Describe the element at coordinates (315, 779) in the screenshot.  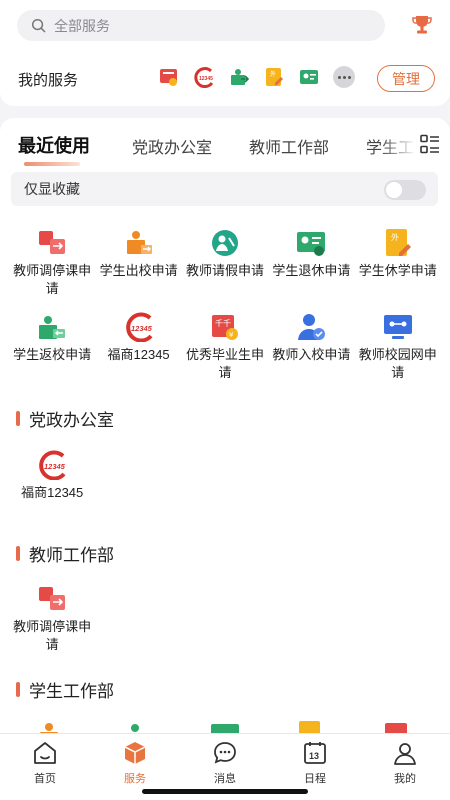
I see `tab-label: 日程` at that location.